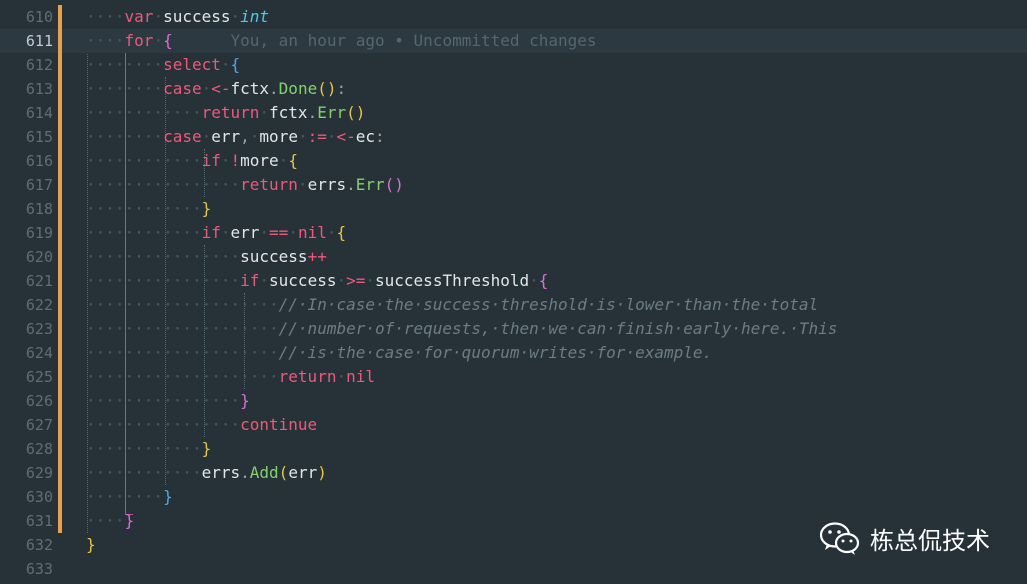  Describe the element at coordinates (513, 65) in the screenshot. I see `code-line: 612 ········select·{` at that location.